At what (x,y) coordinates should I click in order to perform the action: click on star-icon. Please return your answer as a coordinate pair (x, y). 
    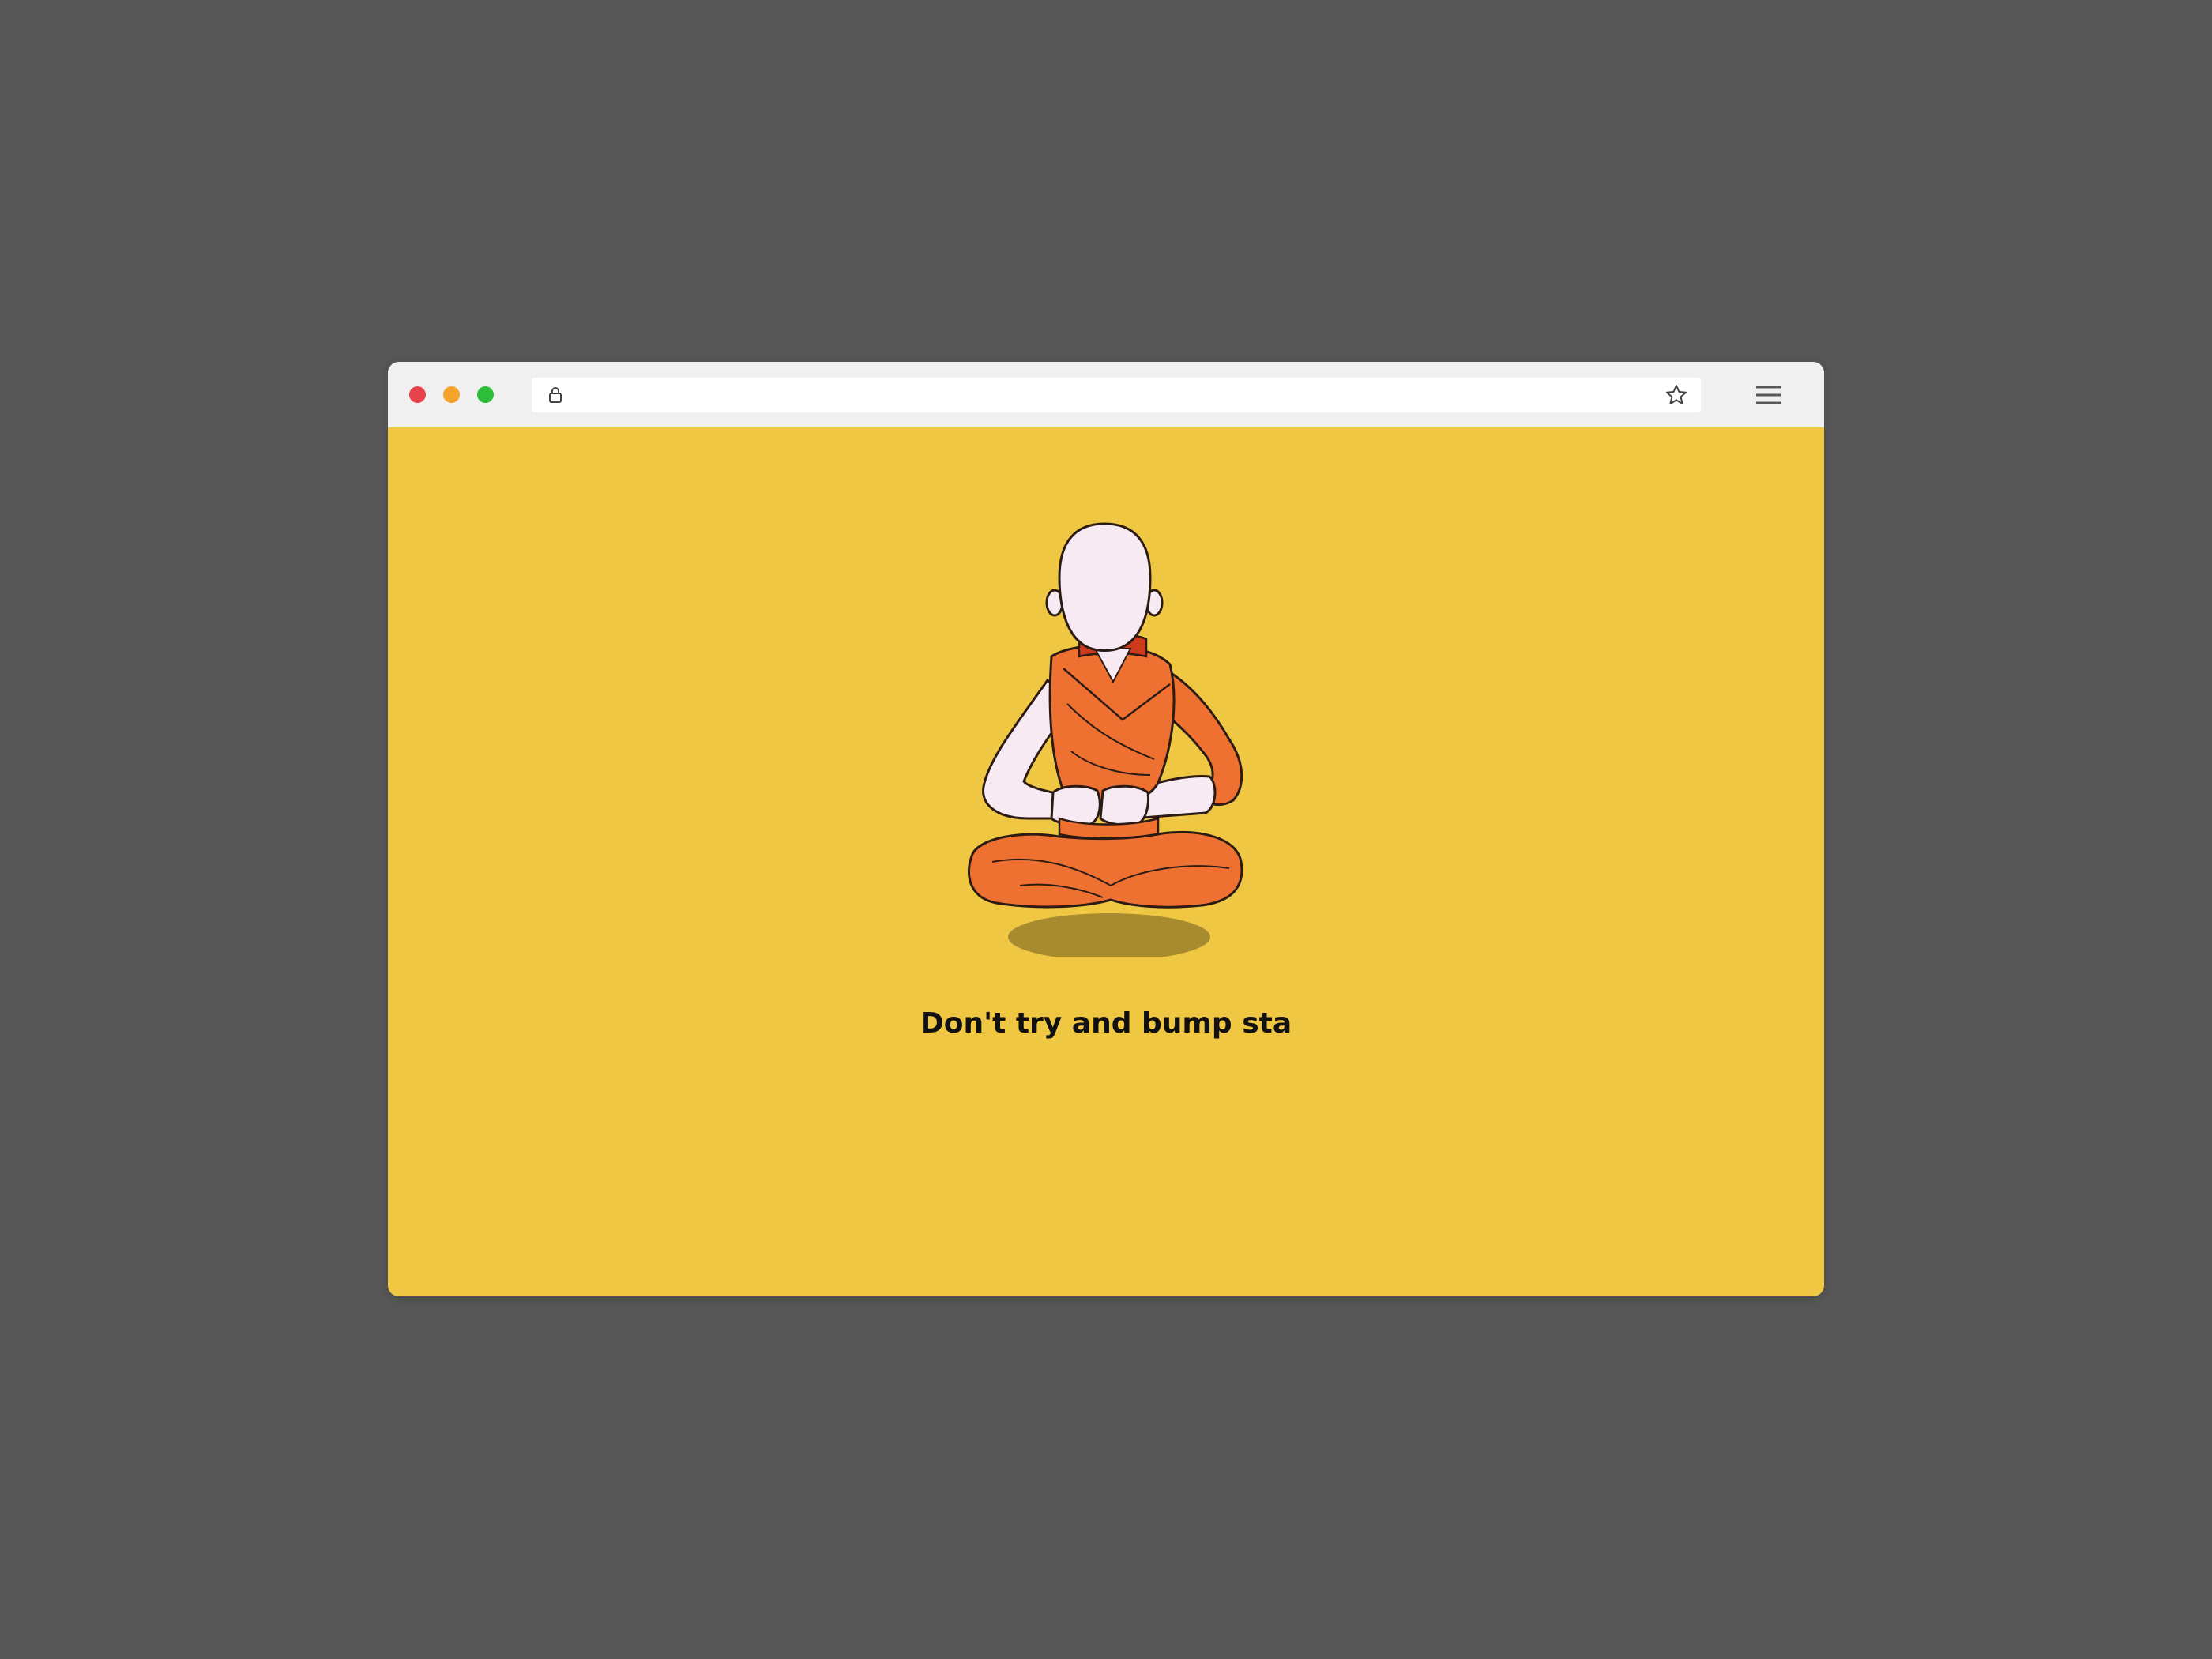
    Looking at the image, I should click on (1677, 395).